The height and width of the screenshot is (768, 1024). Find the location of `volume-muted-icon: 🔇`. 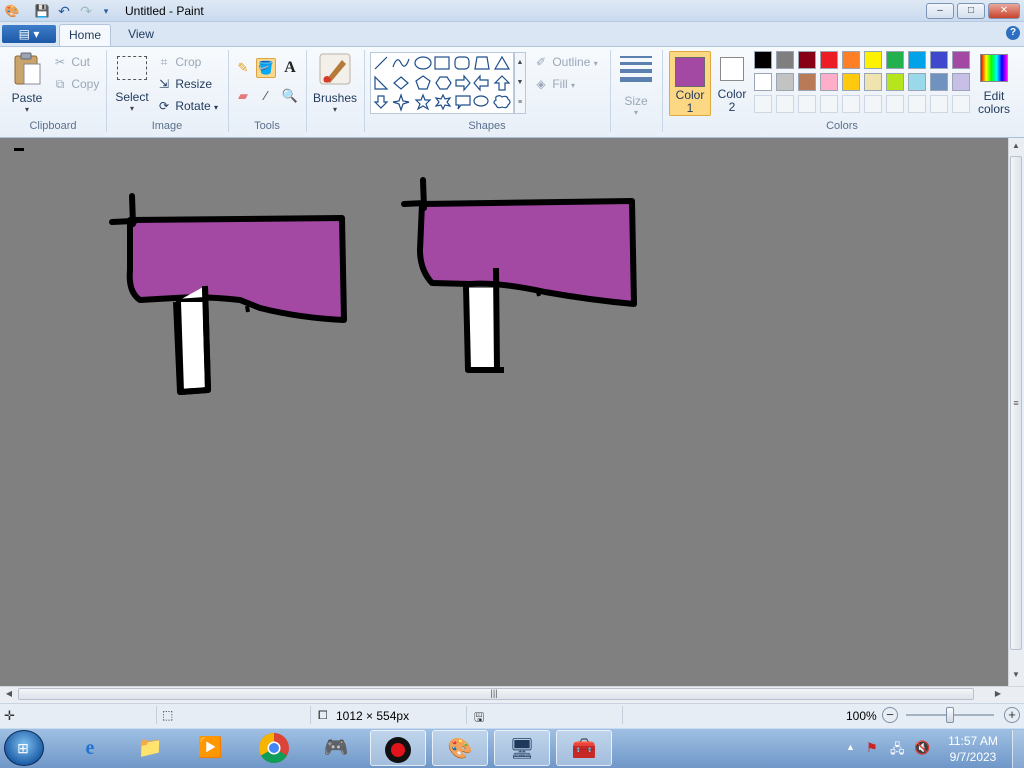

volume-muted-icon: 🔇 is located at coordinates (922, 748).